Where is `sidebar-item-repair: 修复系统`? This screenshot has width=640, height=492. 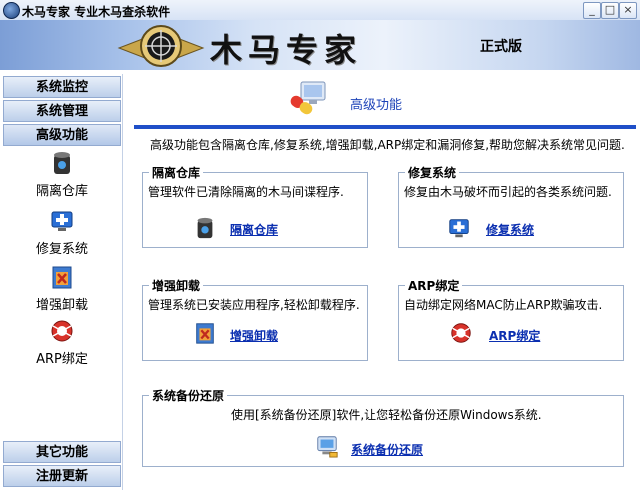
sidebar-item-repair: 修复系统 is located at coordinates (62, 232).